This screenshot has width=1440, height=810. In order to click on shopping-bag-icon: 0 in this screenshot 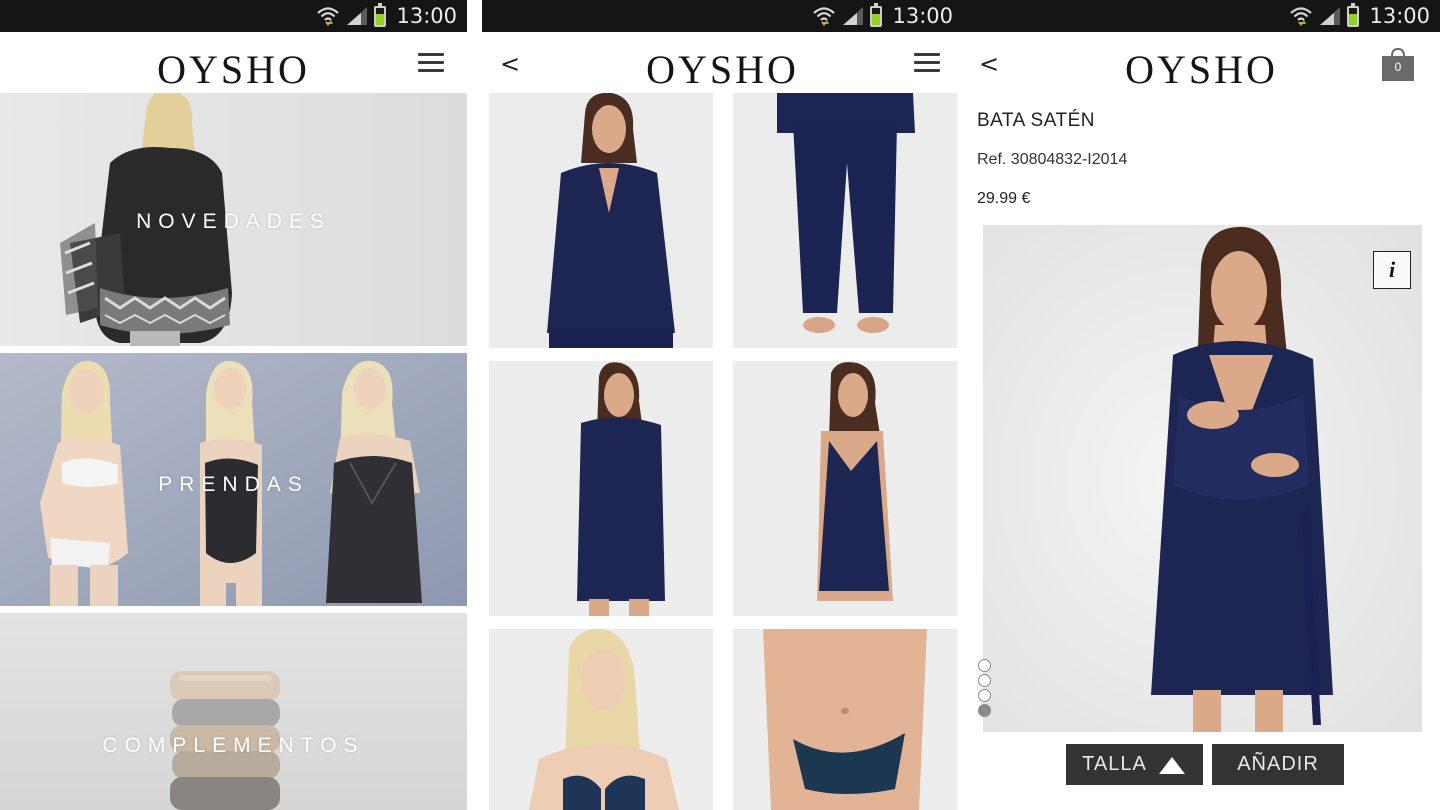, I will do `click(1398, 64)`.